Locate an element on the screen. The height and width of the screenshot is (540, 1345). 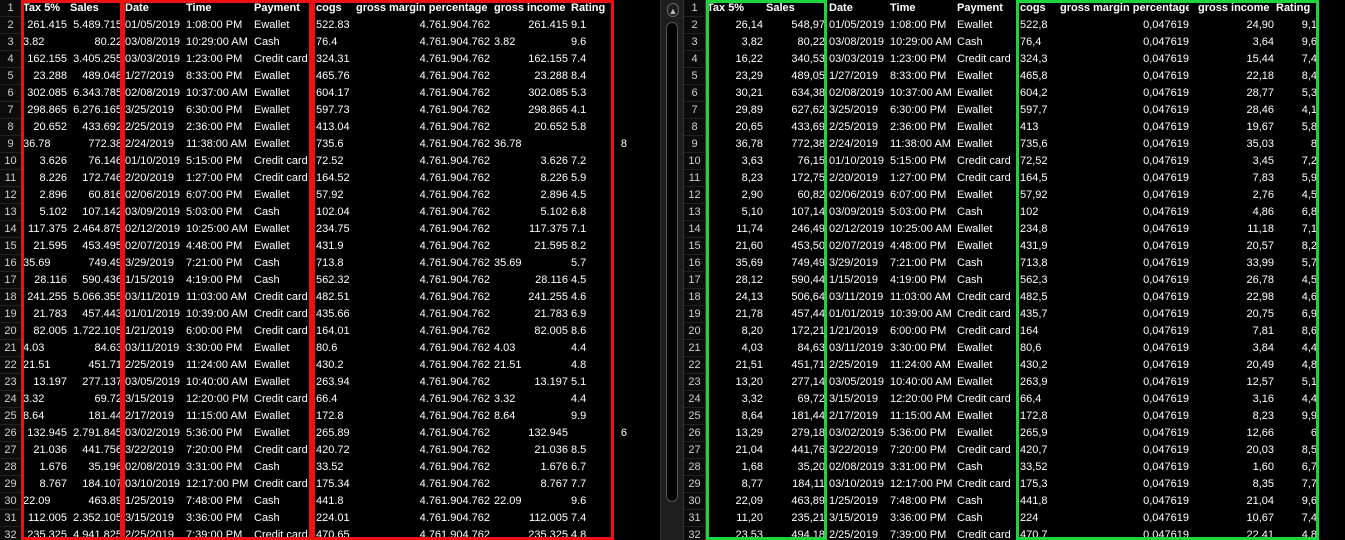
table-cell: 8.5 is located at coordinates (589, 450).